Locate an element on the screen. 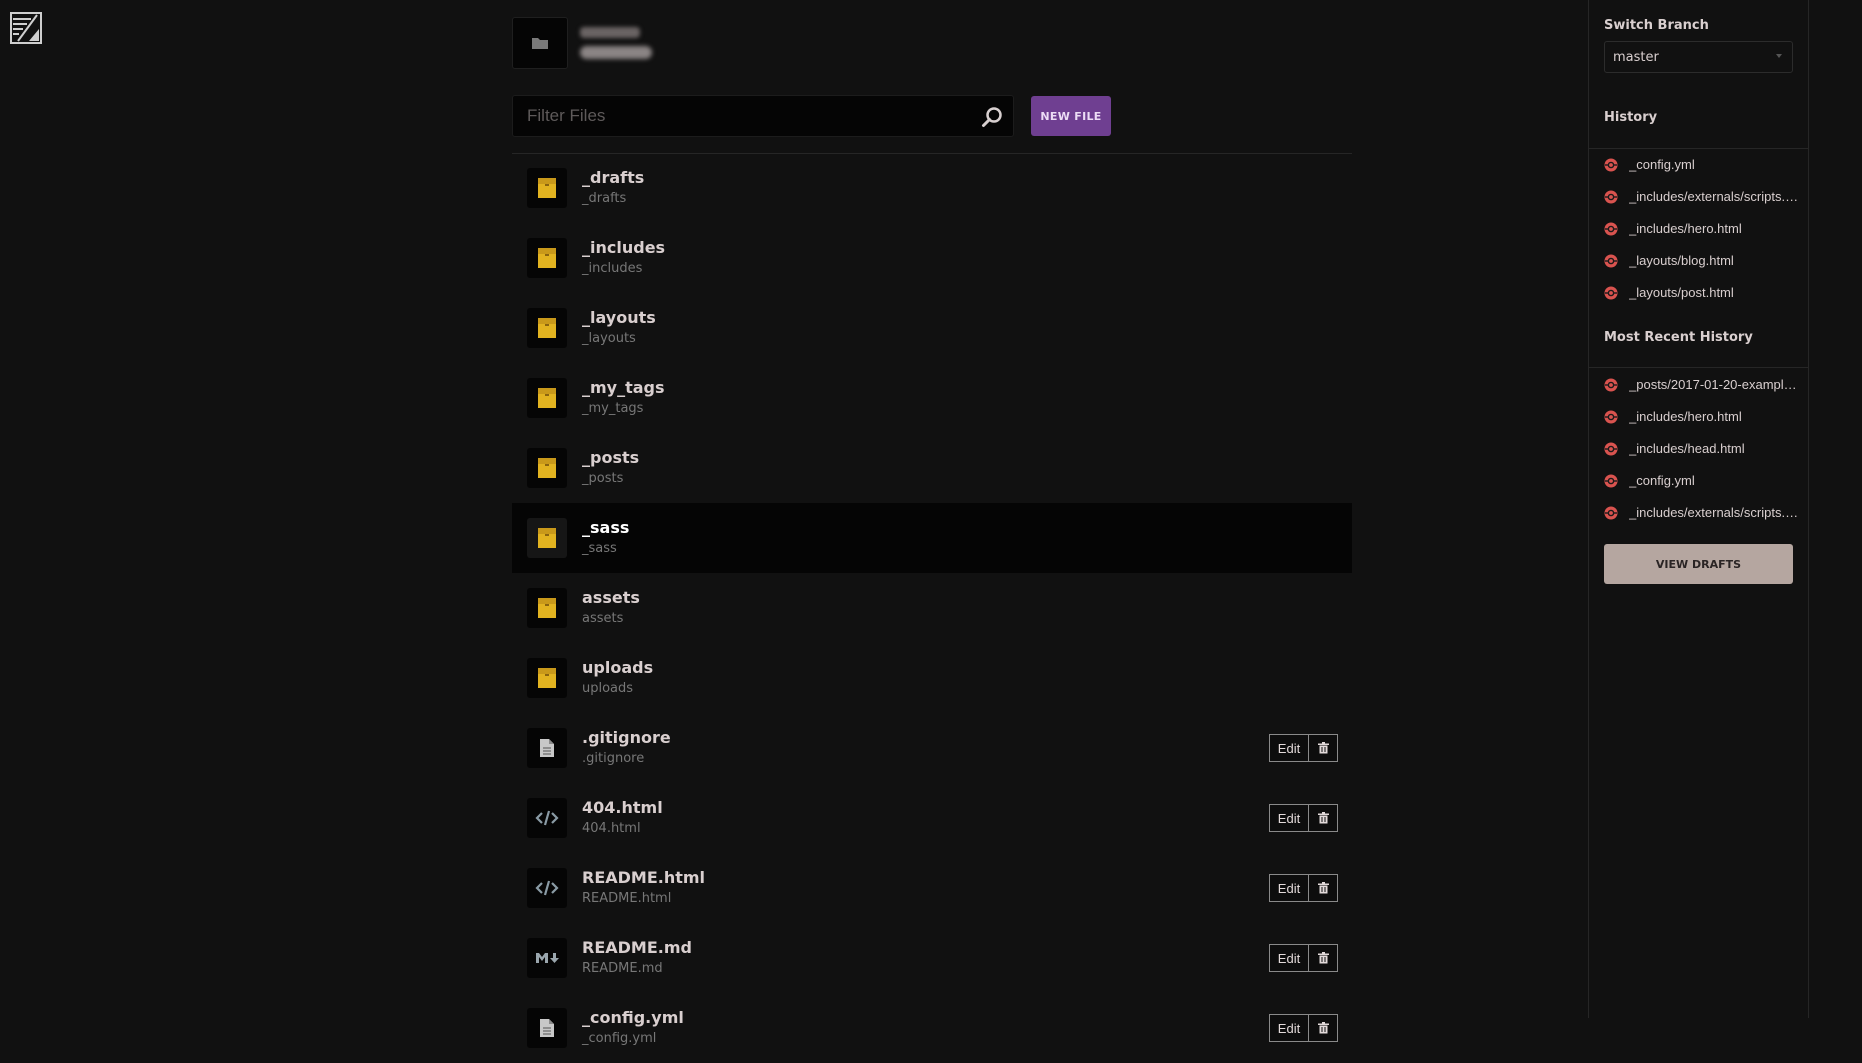  history-item: _layouts/post.html is located at coordinates (1706, 292).